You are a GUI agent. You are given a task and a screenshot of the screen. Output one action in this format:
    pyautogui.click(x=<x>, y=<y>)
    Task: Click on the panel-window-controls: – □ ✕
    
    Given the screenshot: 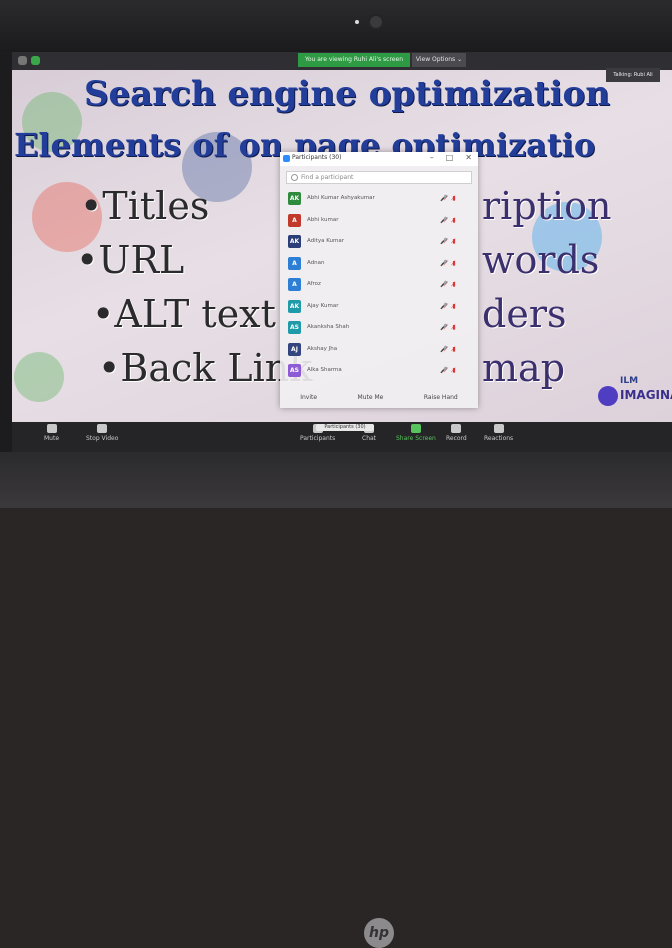 What is the action you would take?
    pyautogui.click(x=451, y=157)
    